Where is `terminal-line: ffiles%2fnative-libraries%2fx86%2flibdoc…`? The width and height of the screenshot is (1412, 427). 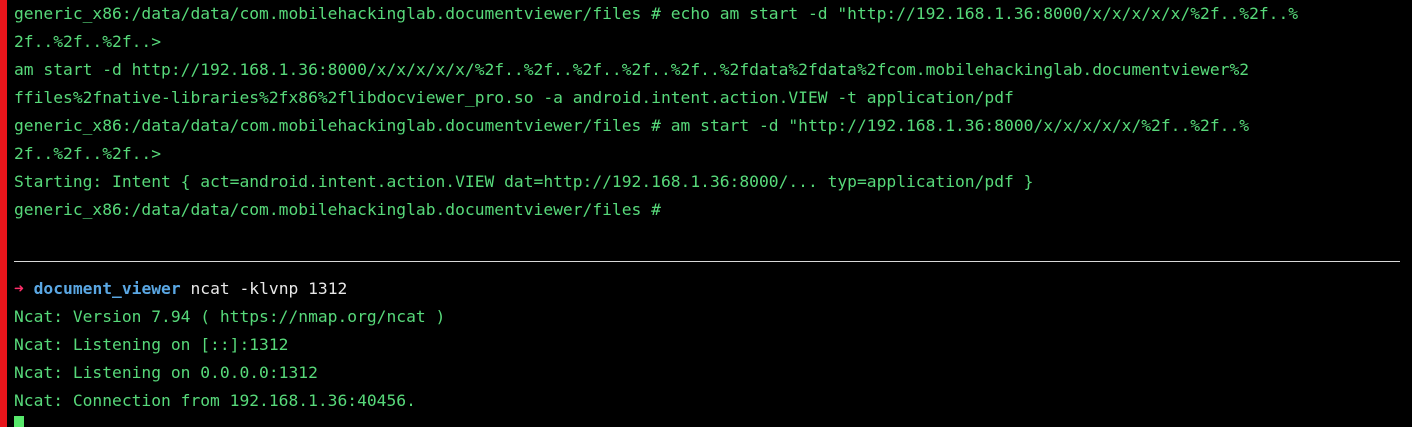 terminal-line: ffiles%2fnative-libraries%2fx86%2flibdoc… is located at coordinates (514, 97).